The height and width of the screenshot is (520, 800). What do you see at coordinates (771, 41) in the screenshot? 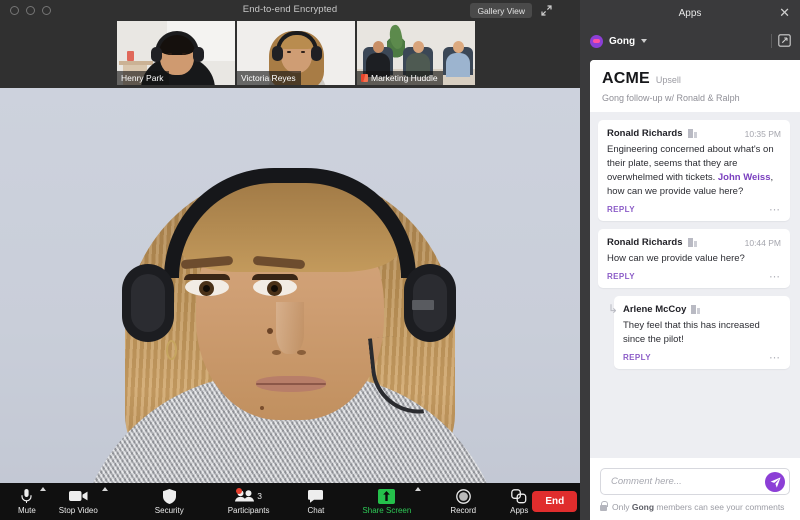
I see `divider` at bounding box center [771, 41].